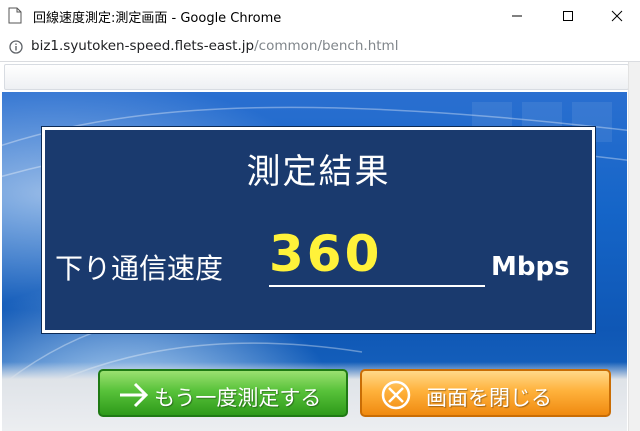 The width and height of the screenshot is (640, 431). I want to click on maximize-icon, so click(568, 15).